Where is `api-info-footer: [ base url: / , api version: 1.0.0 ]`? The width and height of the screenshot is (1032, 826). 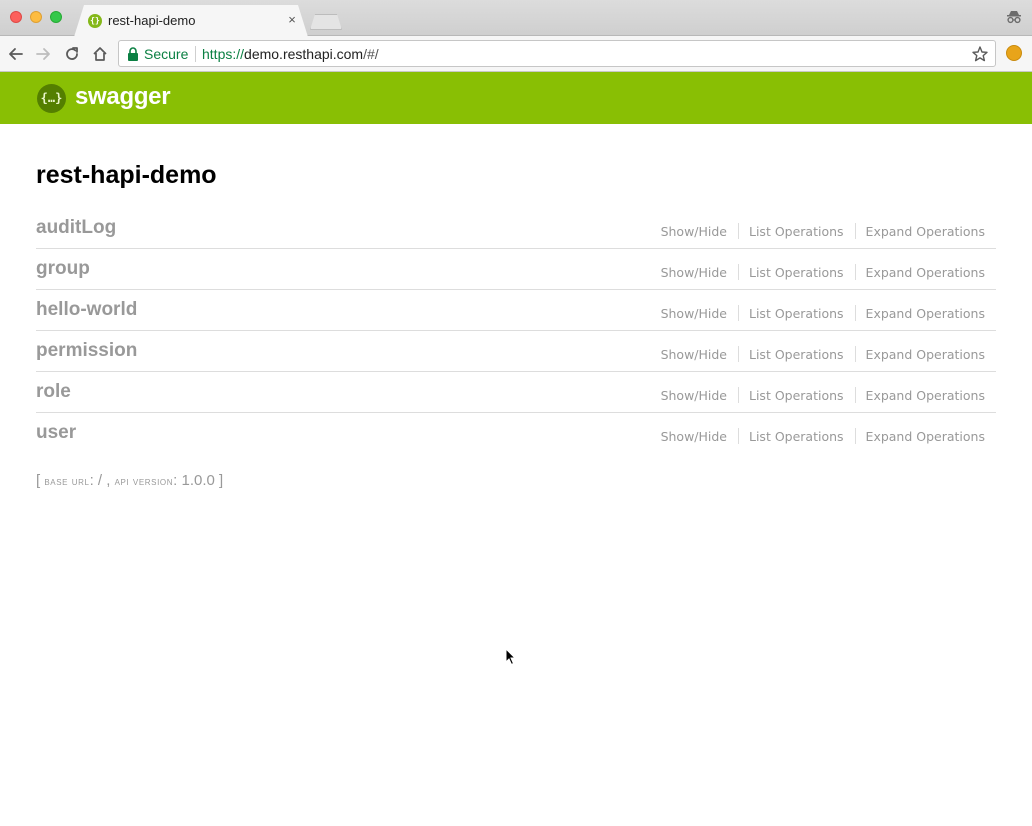
api-info-footer: [ base url: / , api version: 1.0.0 ] is located at coordinates (129, 480).